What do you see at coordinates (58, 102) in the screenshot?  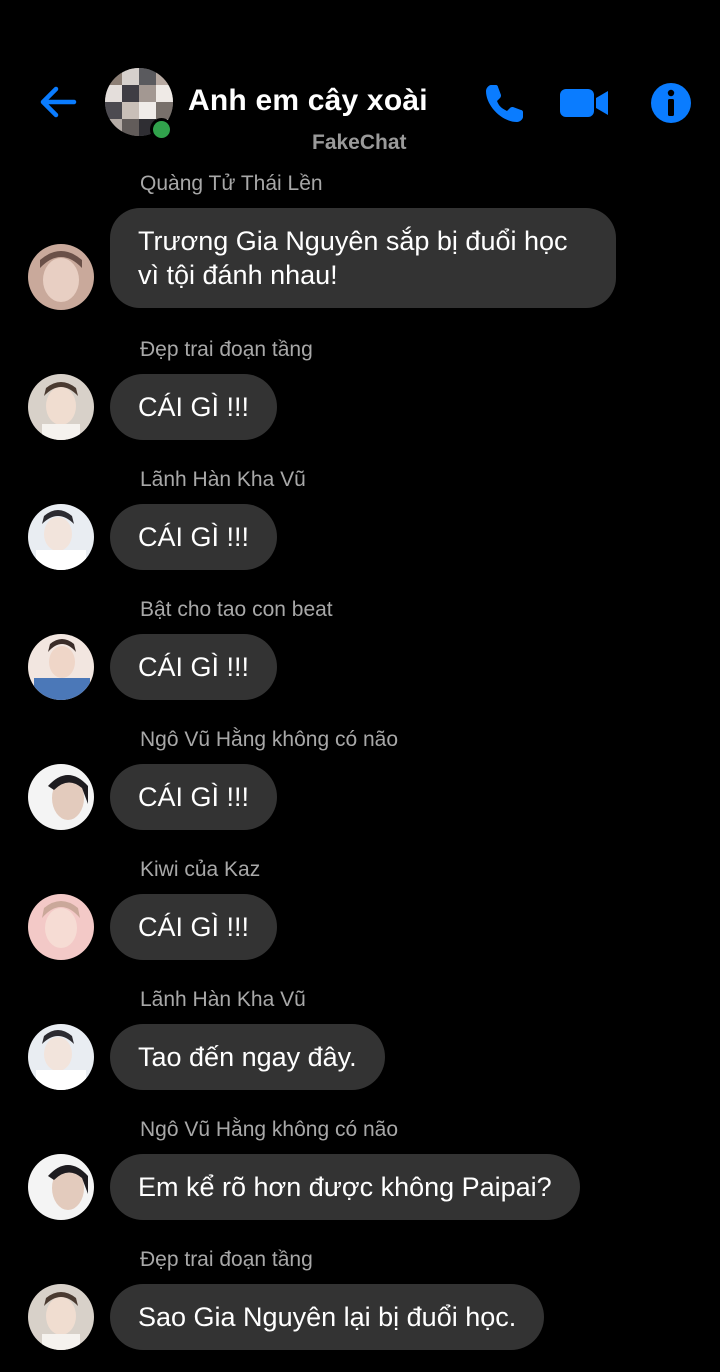 I see `back-arrow-icon` at bounding box center [58, 102].